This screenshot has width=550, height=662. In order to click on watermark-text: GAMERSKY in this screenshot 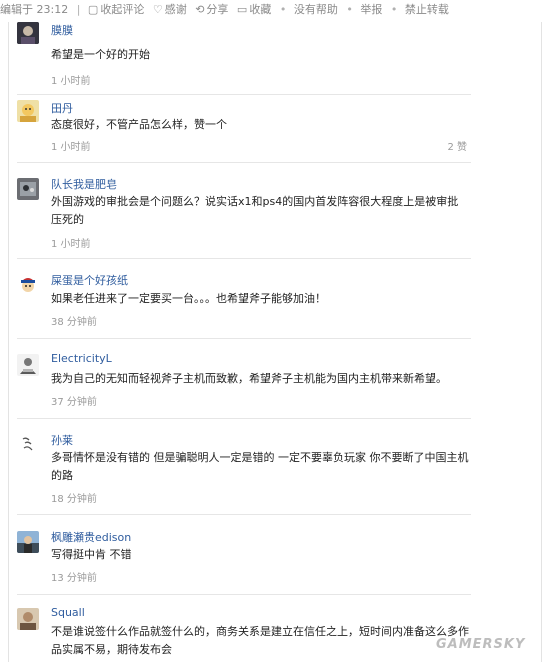, I will do `click(481, 644)`.